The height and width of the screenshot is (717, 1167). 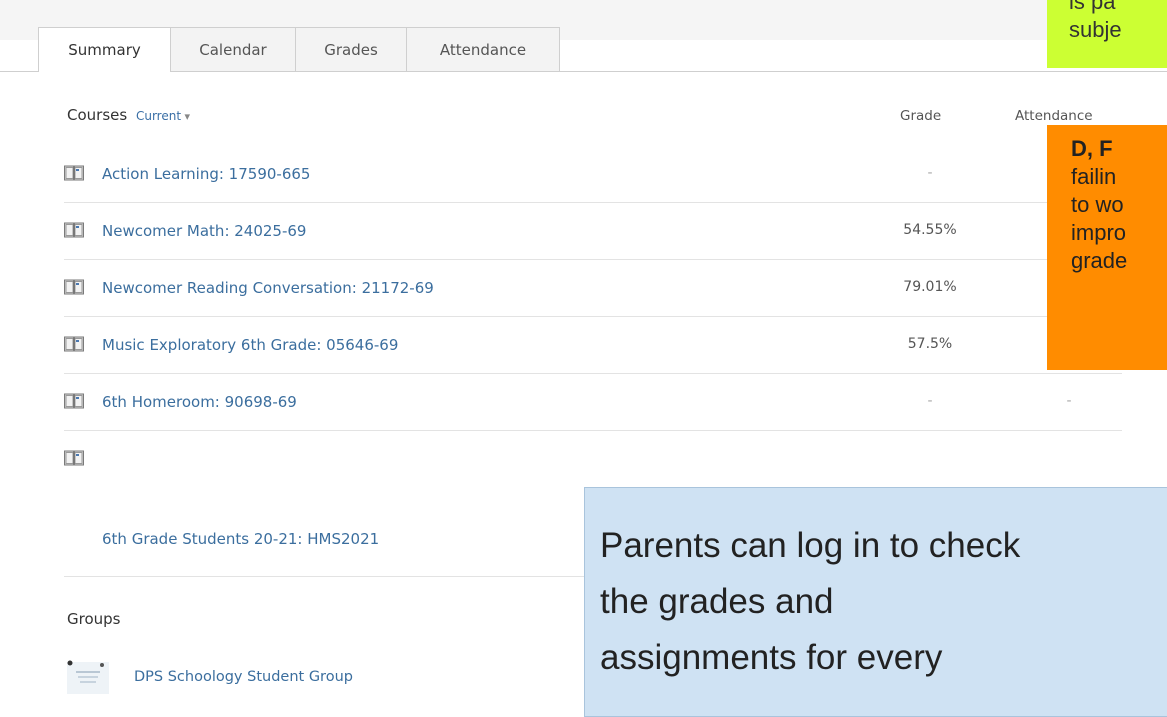 I want to click on green-callout-line: is pa, so click(x=1092, y=7).